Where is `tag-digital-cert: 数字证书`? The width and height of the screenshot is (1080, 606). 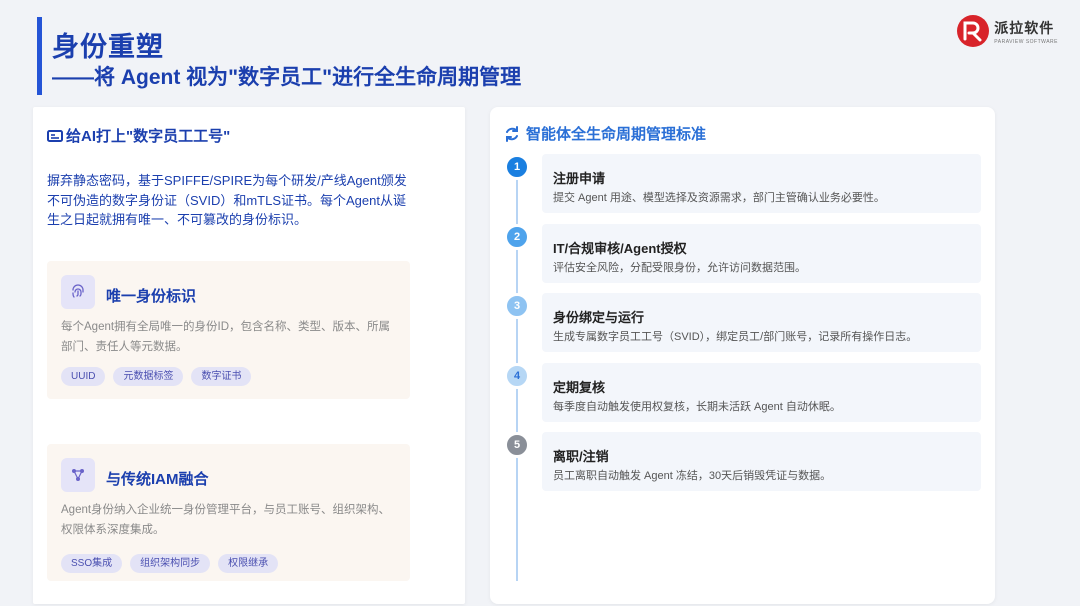
tag-digital-cert: 数字证书 is located at coordinates (221, 376).